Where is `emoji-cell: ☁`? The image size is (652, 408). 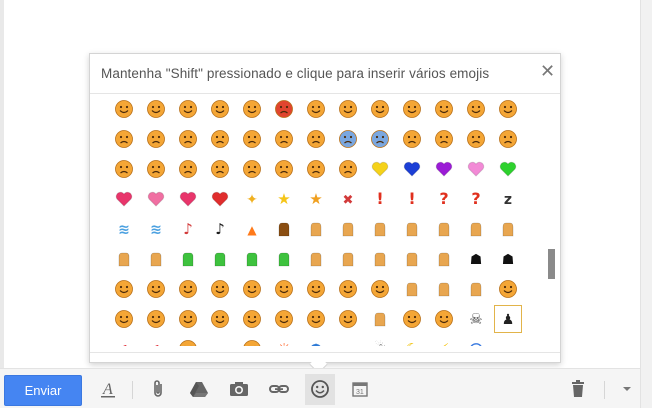
emoji-cell: ☁ is located at coordinates (348, 340).